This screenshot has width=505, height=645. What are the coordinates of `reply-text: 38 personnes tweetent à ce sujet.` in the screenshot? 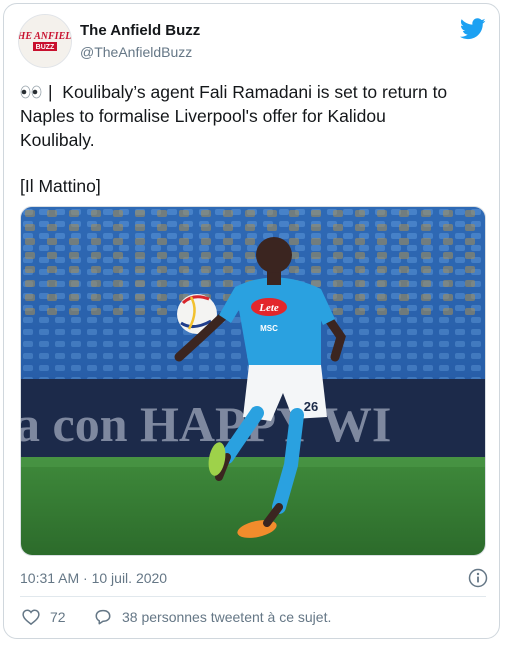 It's located at (227, 617).